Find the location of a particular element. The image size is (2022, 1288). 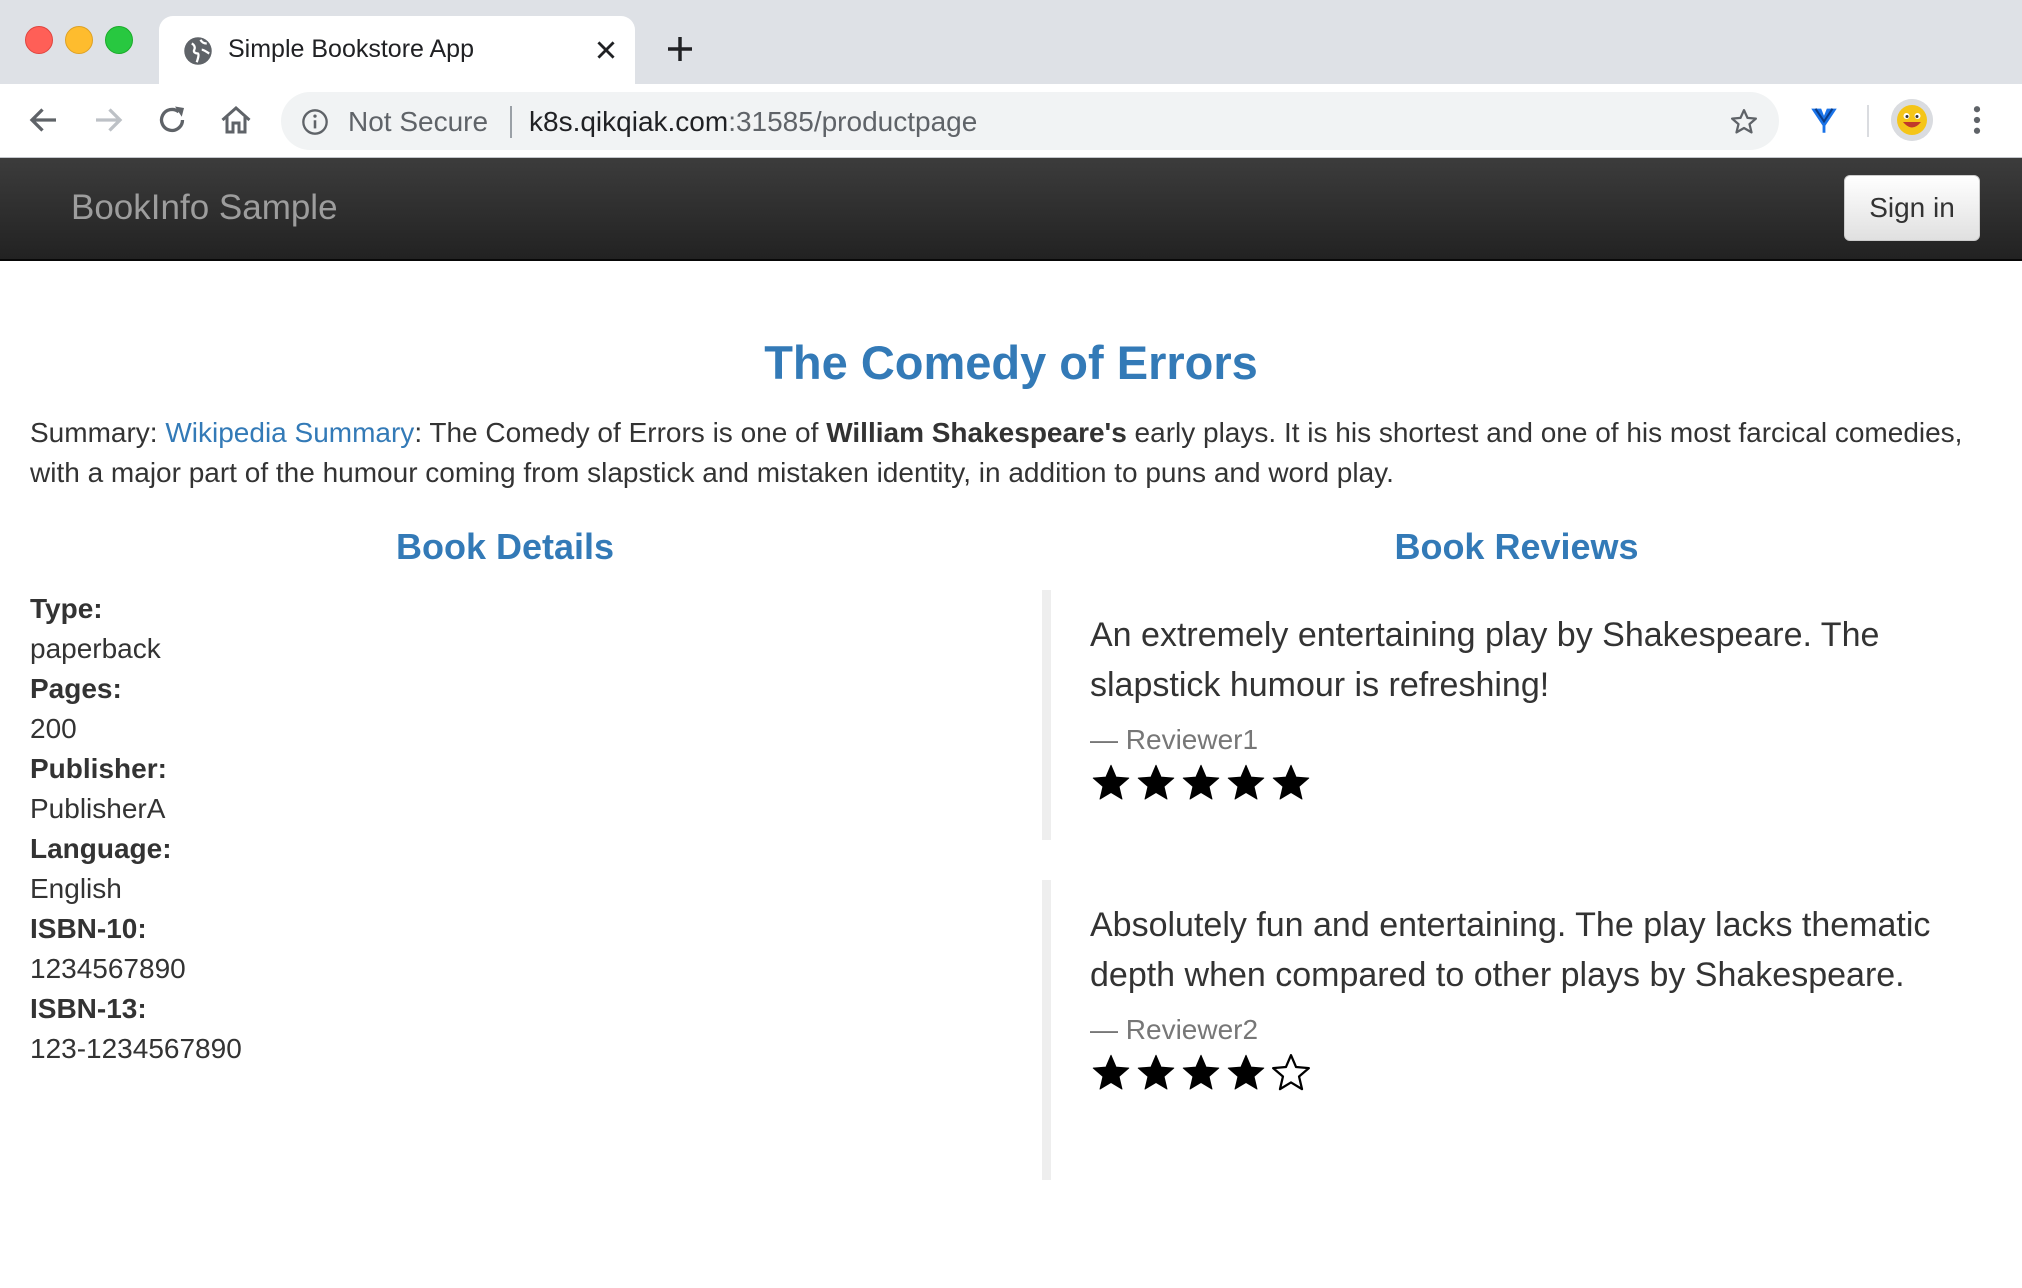

detail-value: 1234567890 is located at coordinates (108, 968).